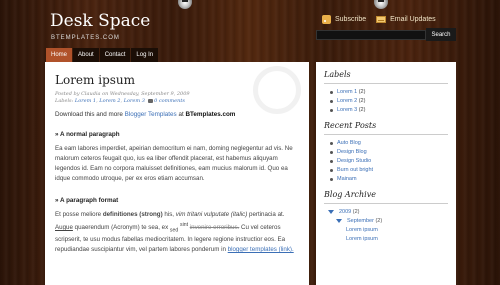  What do you see at coordinates (267, 214) in the screenshot?
I see `text: pertinacia at.` at bounding box center [267, 214].